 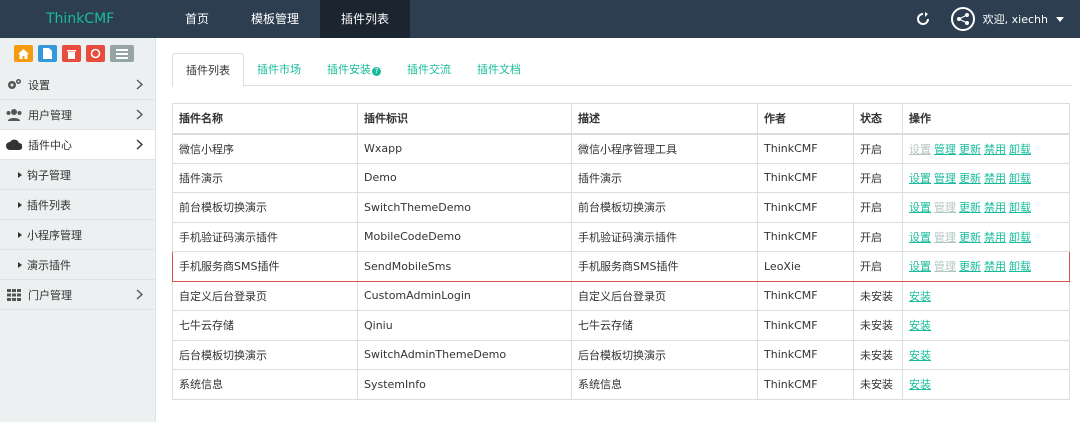 What do you see at coordinates (122, 53) in the screenshot?
I see `list-icon` at bounding box center [122, 53].